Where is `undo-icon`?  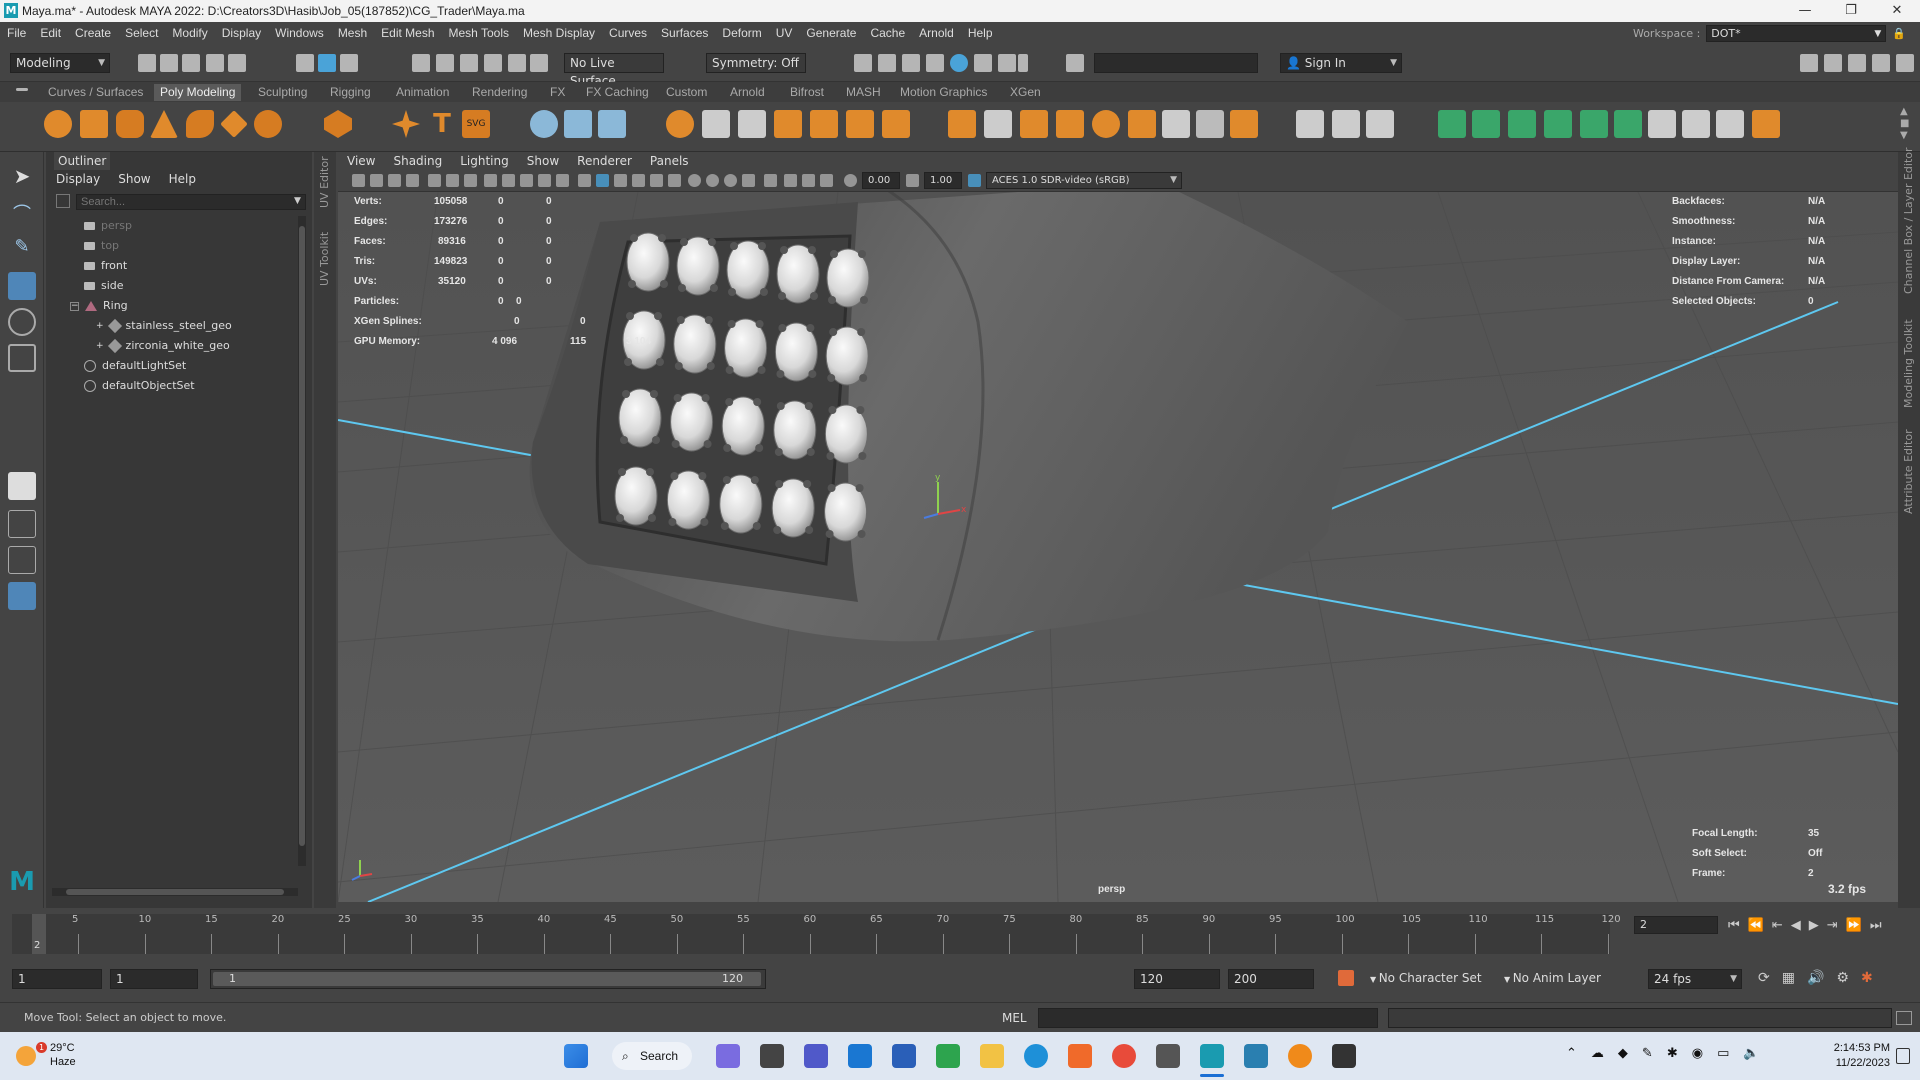 undo-icon is located at coordinates (215, 63).